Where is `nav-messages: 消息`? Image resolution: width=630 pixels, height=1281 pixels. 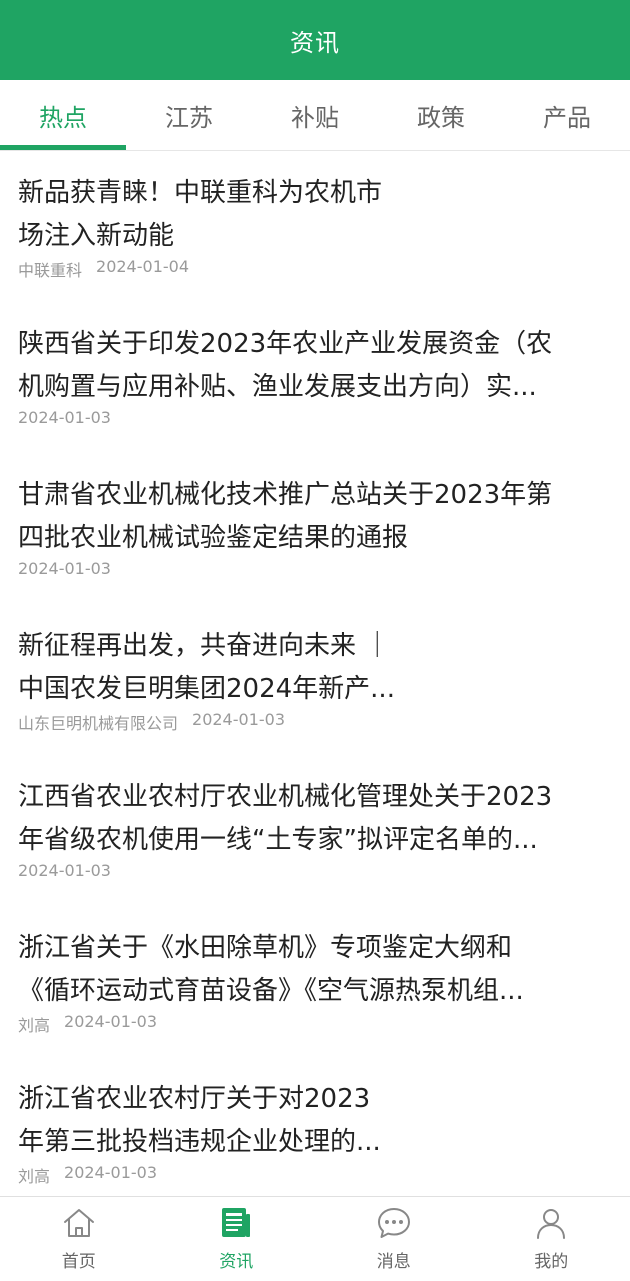
nav-messages: 消息 is located at coordinates (394, 1239).